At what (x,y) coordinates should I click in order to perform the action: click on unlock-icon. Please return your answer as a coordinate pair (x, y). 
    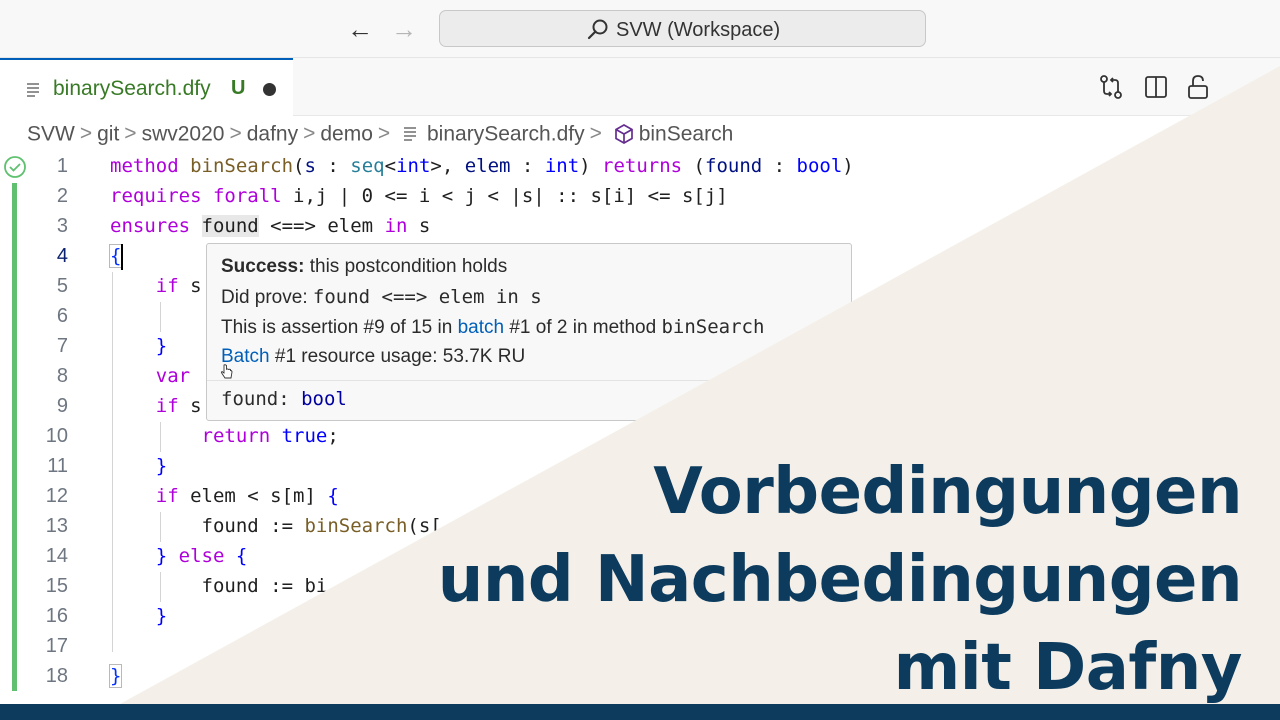
    Looking at the image, I should click on (1198, 87).